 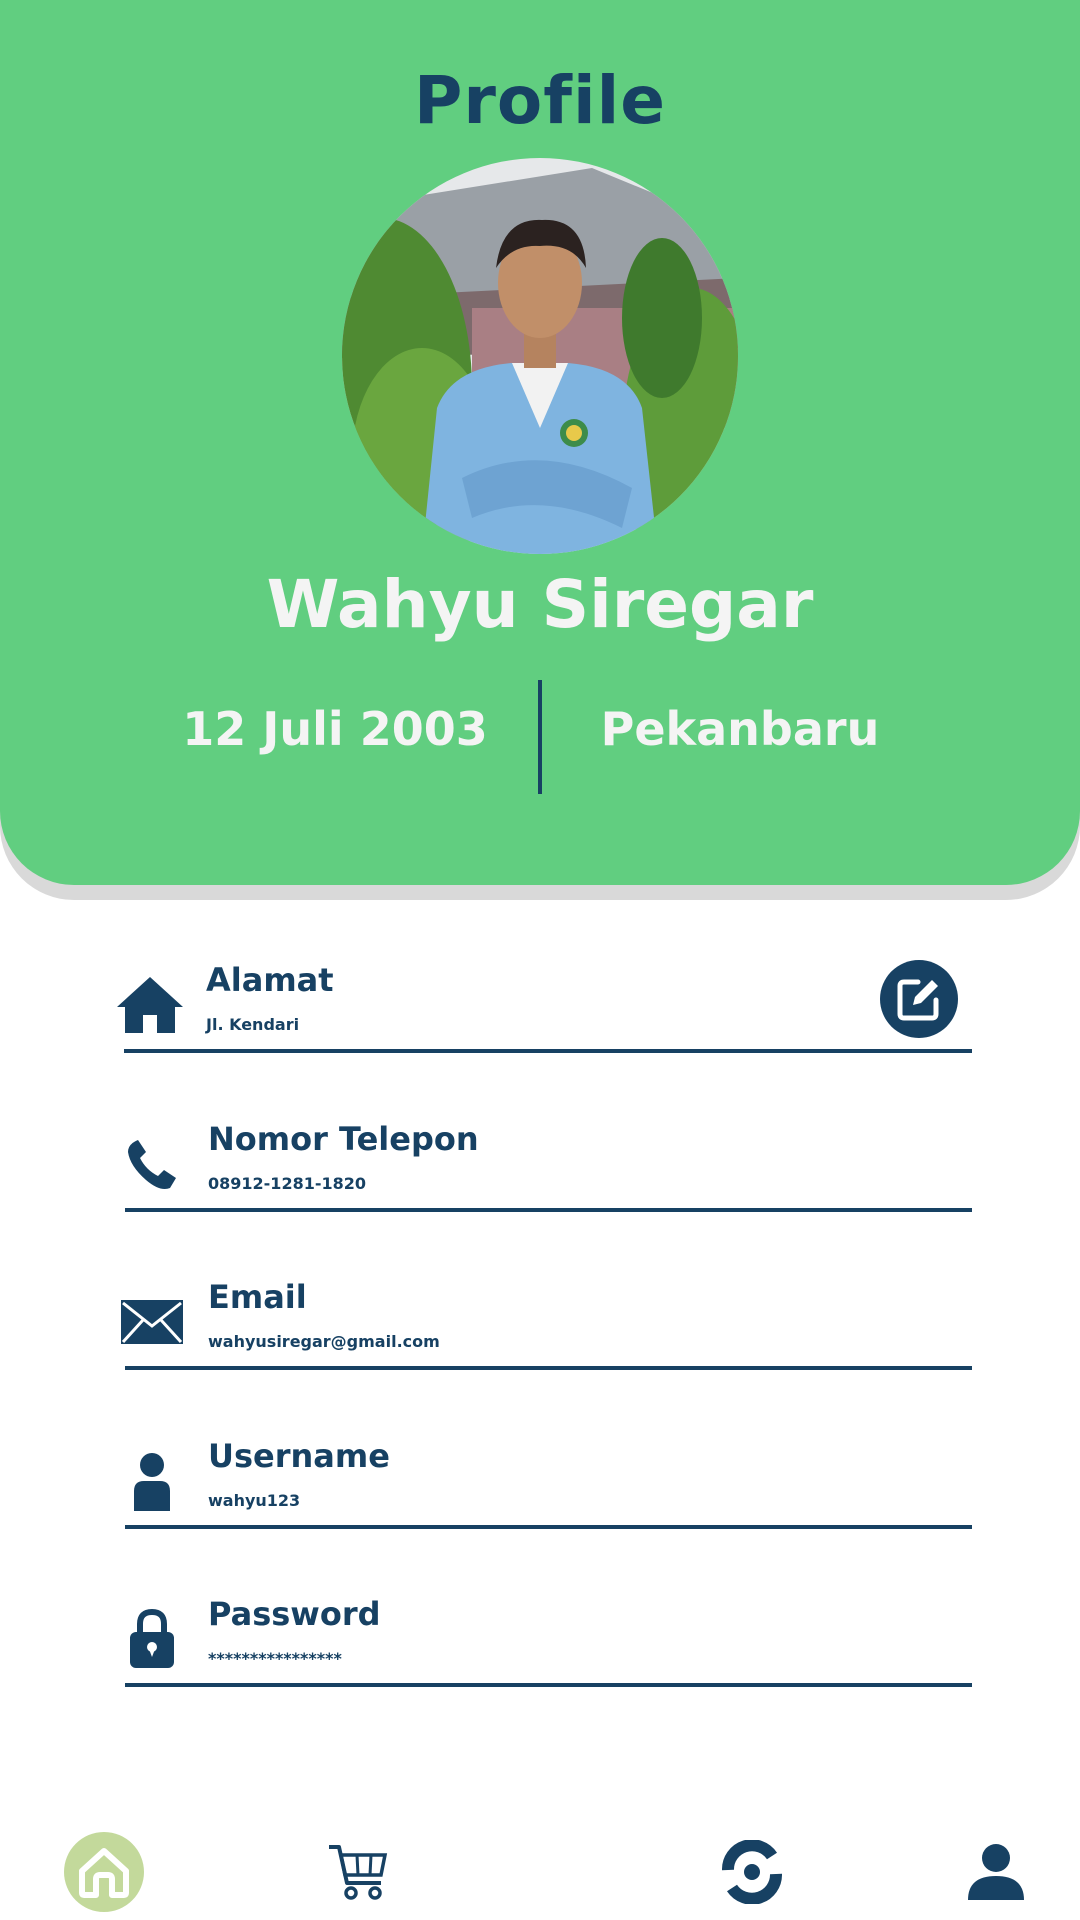 What do you see at coordinates (343, 1139) in the screenshot?
I see `field-label: Nomor Telepon` at bounding box center [343, 1139].